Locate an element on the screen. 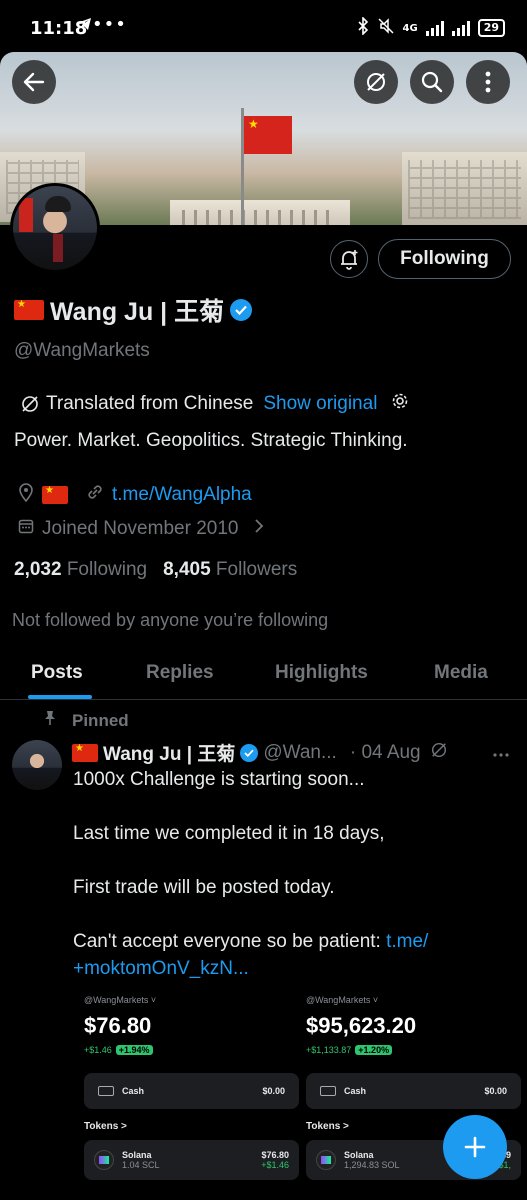  mute-icon is located at coordinates (386, 28).